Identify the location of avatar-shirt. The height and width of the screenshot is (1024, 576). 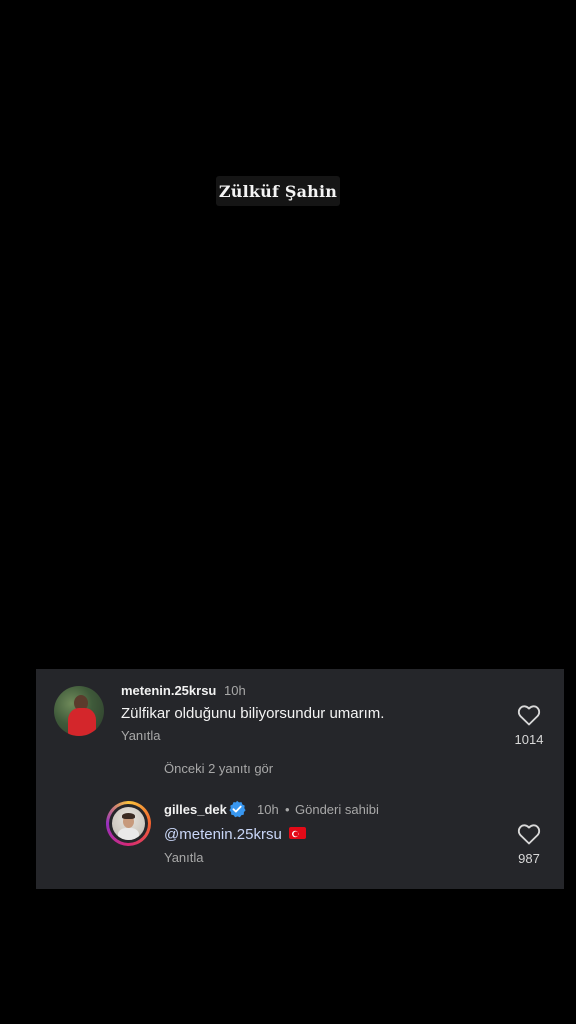
(82, 722).